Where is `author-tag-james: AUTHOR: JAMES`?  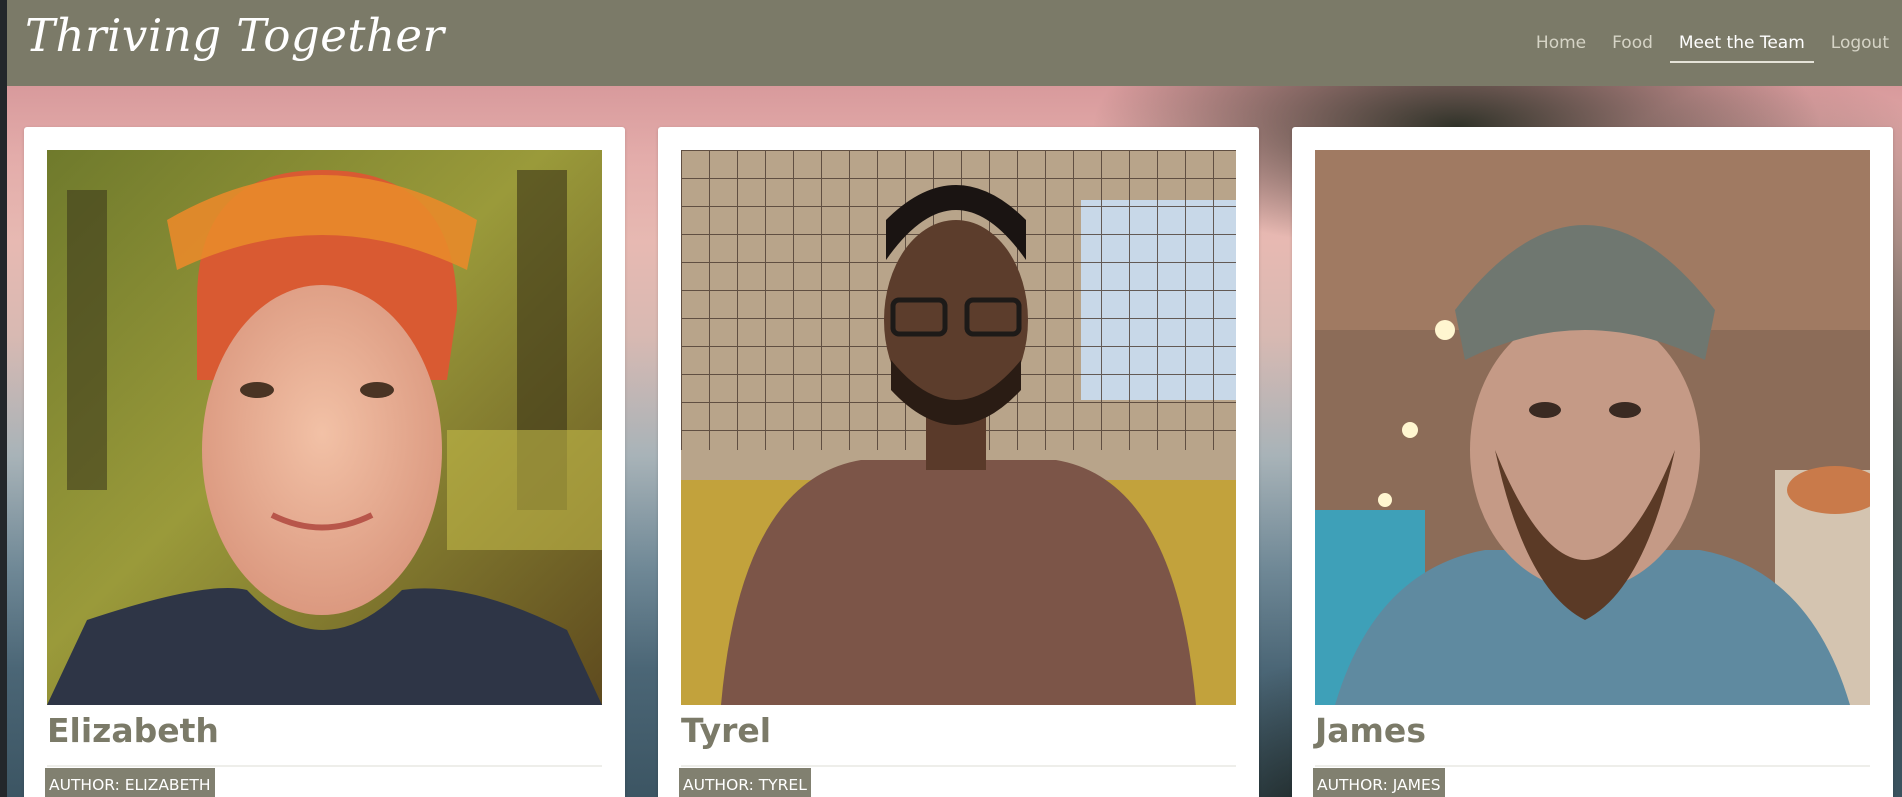 author-tag-james: AUTHOR: JAMES is located at coordinates (1379, 782).